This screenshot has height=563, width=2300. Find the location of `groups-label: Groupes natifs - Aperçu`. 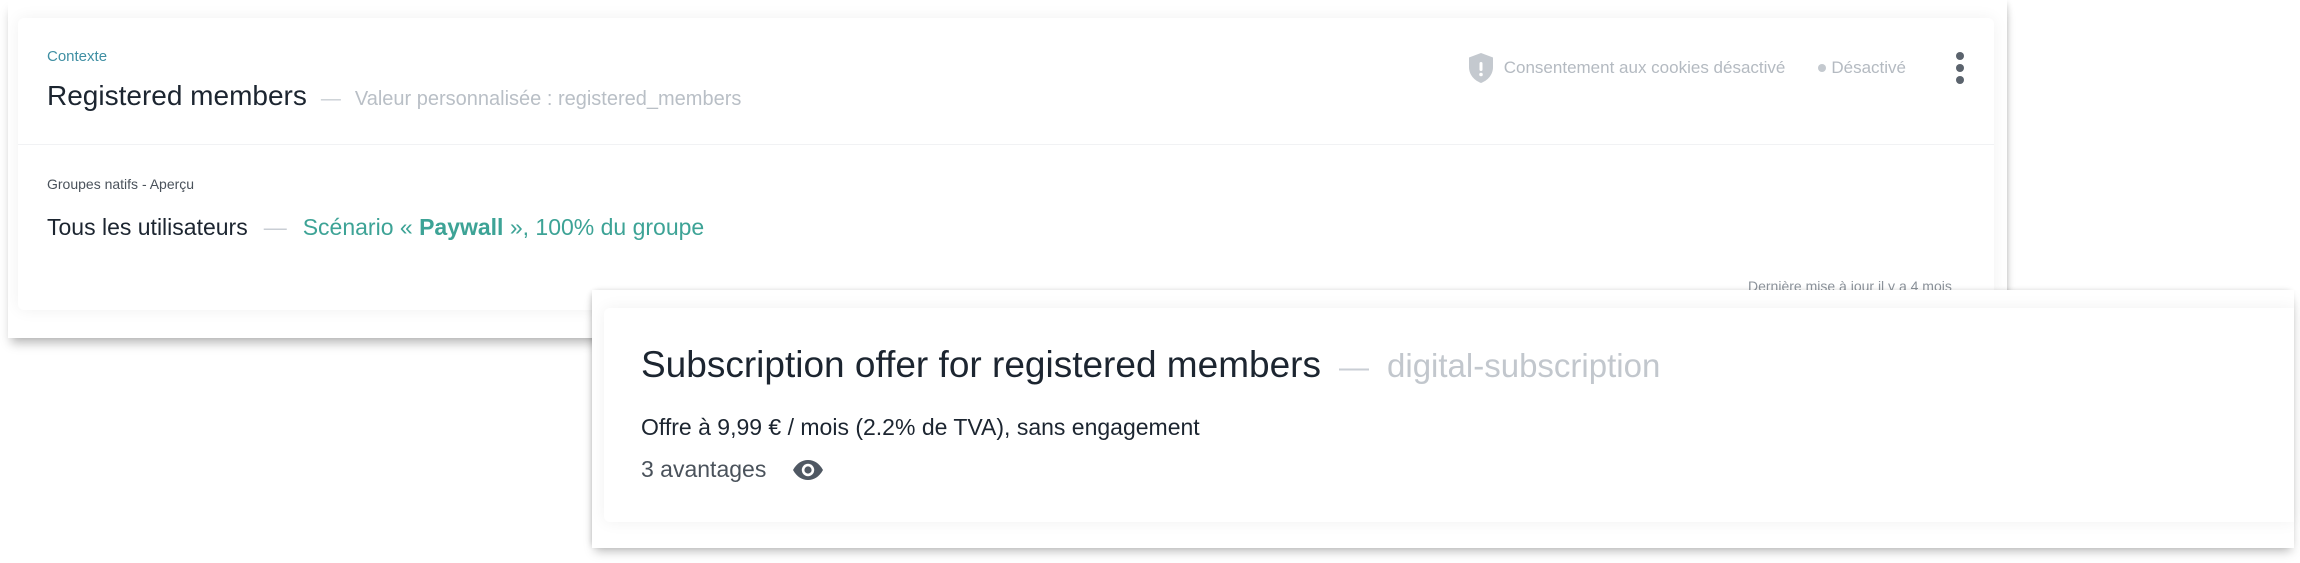

groups-label: Groupes natifs - Aperçu is located at coordinates (121, 184).